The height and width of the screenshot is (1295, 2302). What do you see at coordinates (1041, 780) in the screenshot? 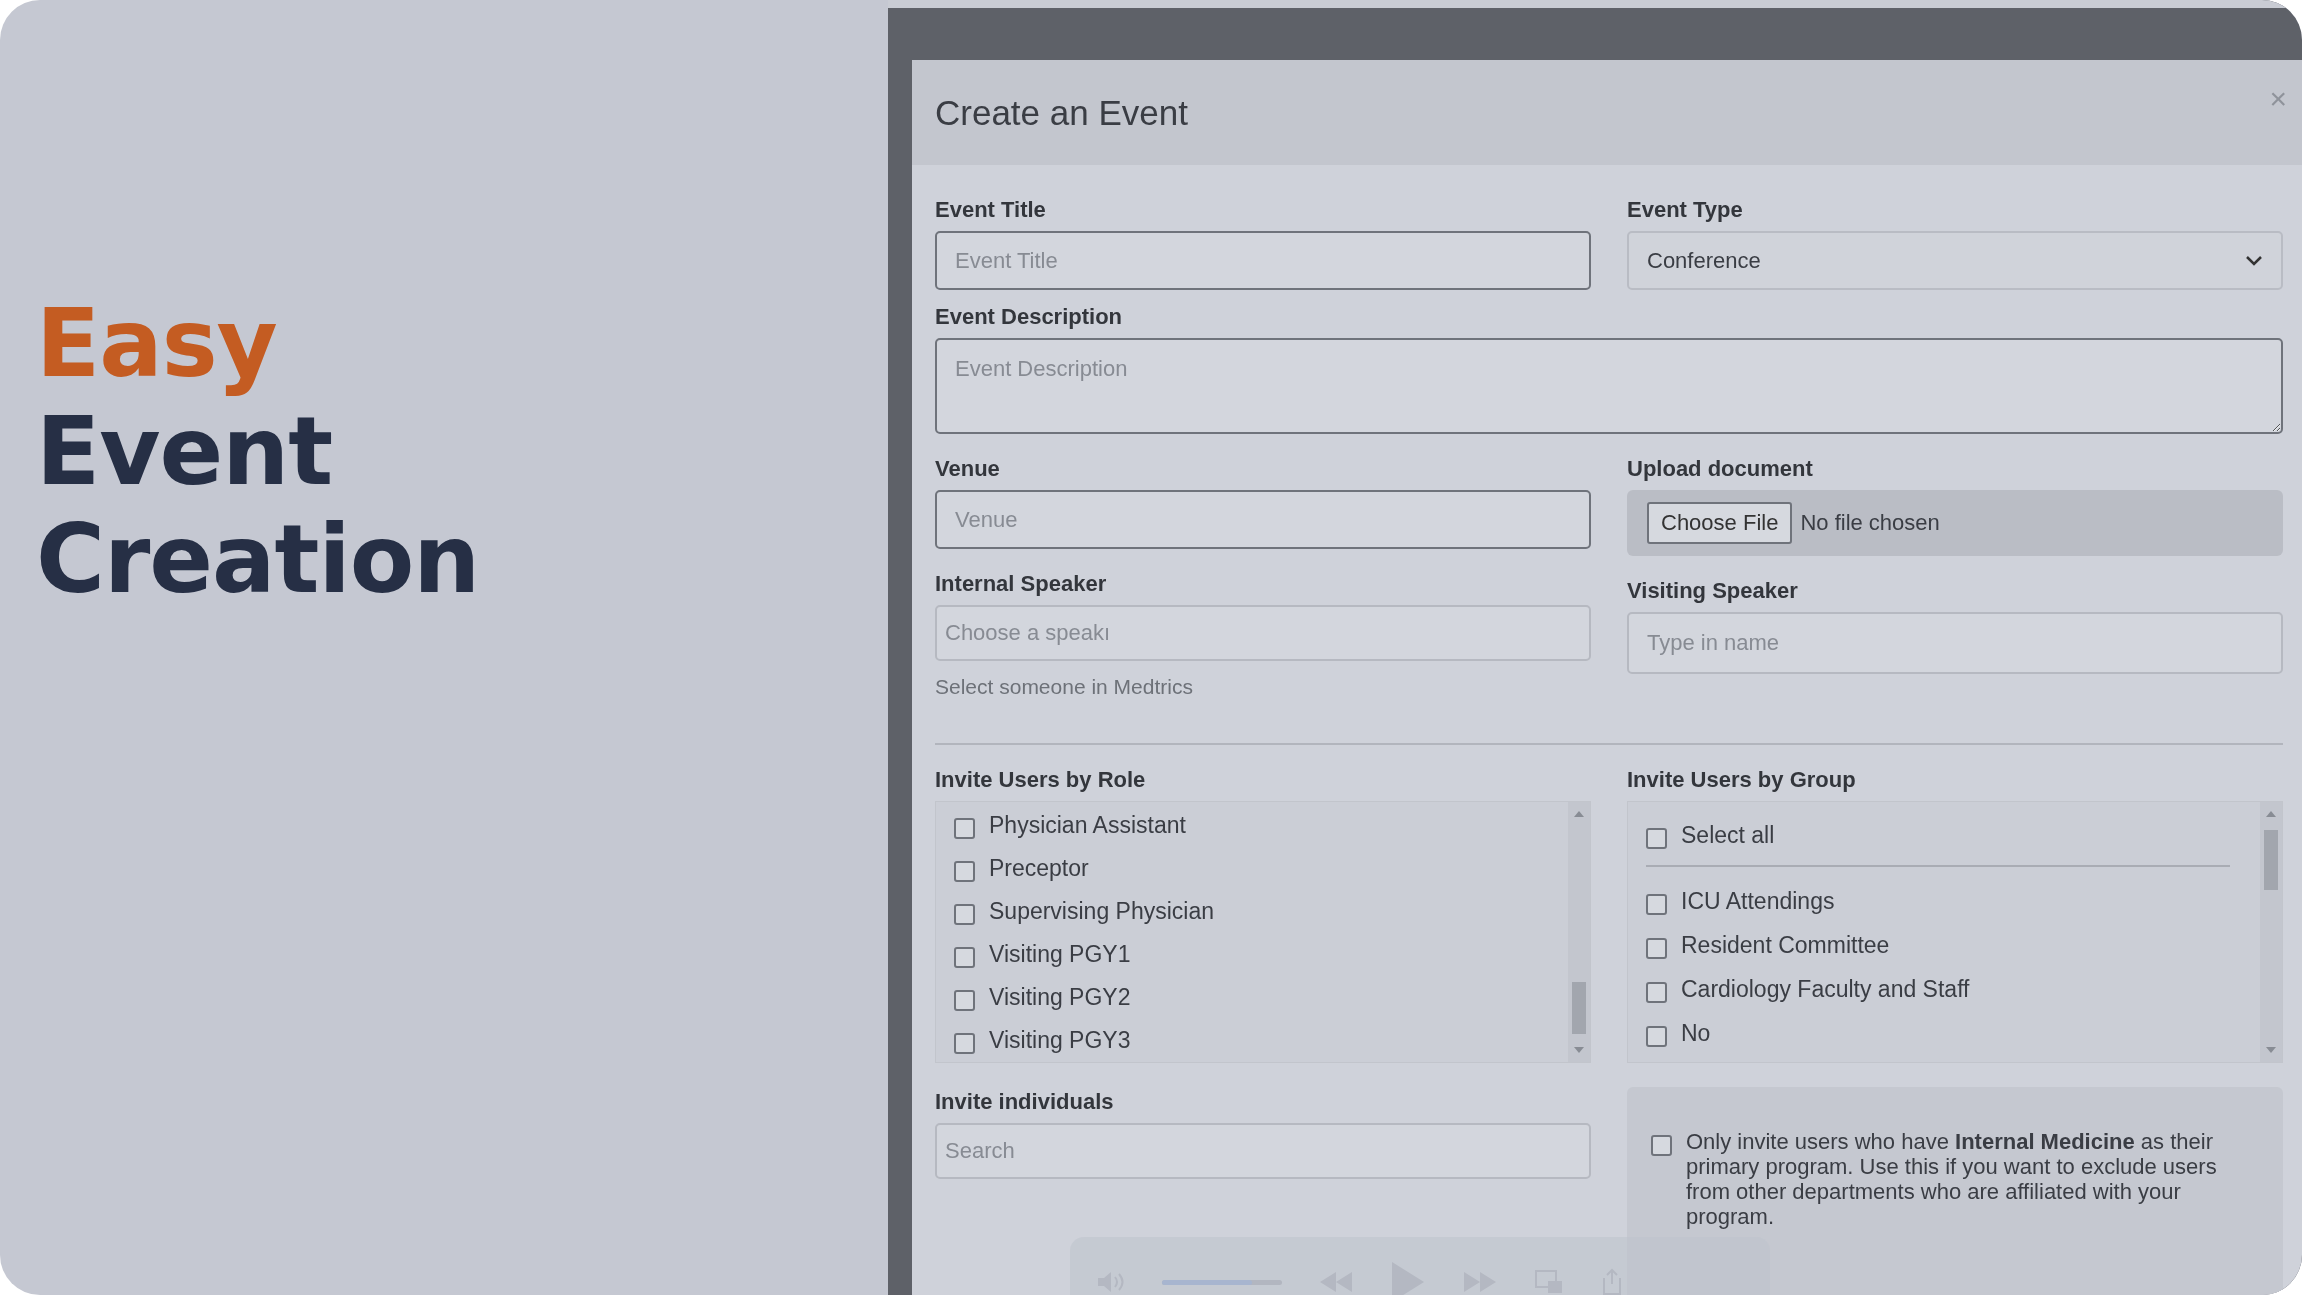
I see `field-label: Invite Users by Role` at bounding box center [1041, 780].